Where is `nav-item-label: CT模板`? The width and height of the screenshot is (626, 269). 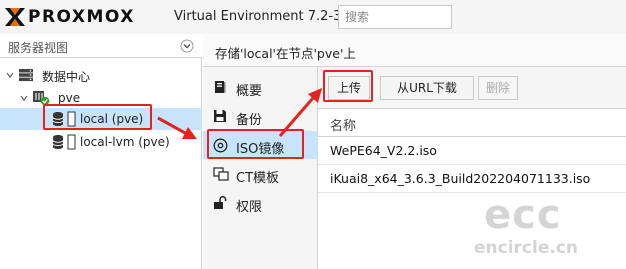 nav-item-label: CT模板 is located at coordinates (258, 178).